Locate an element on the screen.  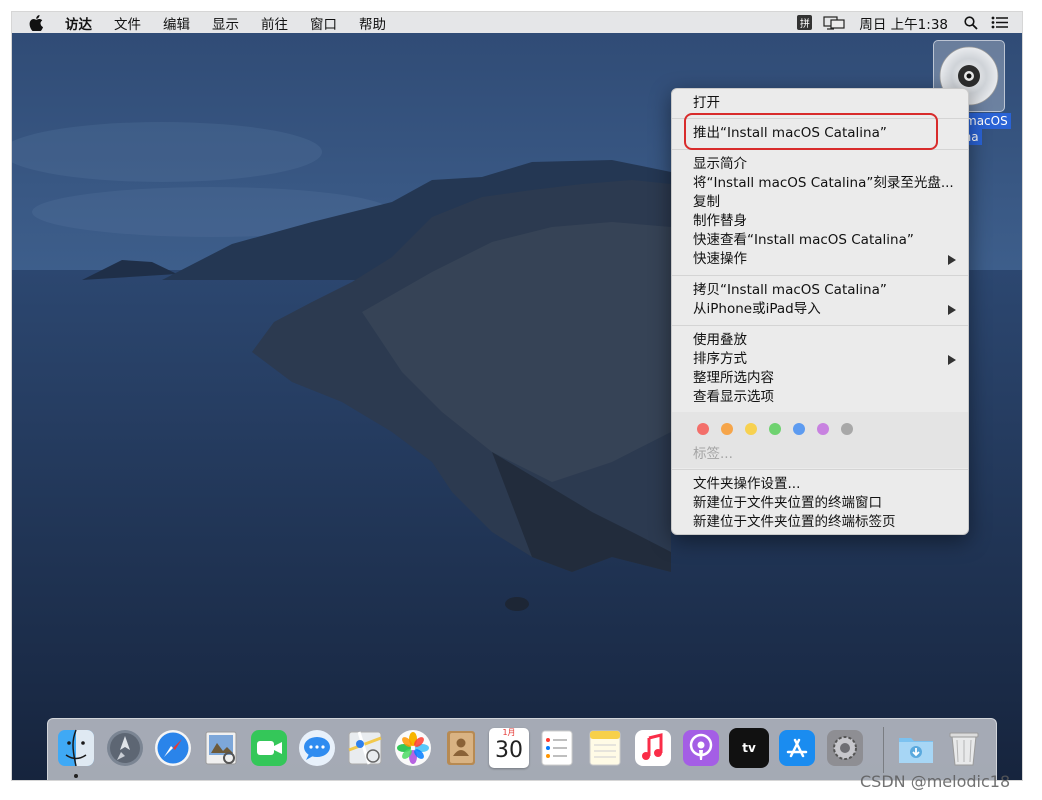
messages-app-icon is located at coordinates (317, 748).